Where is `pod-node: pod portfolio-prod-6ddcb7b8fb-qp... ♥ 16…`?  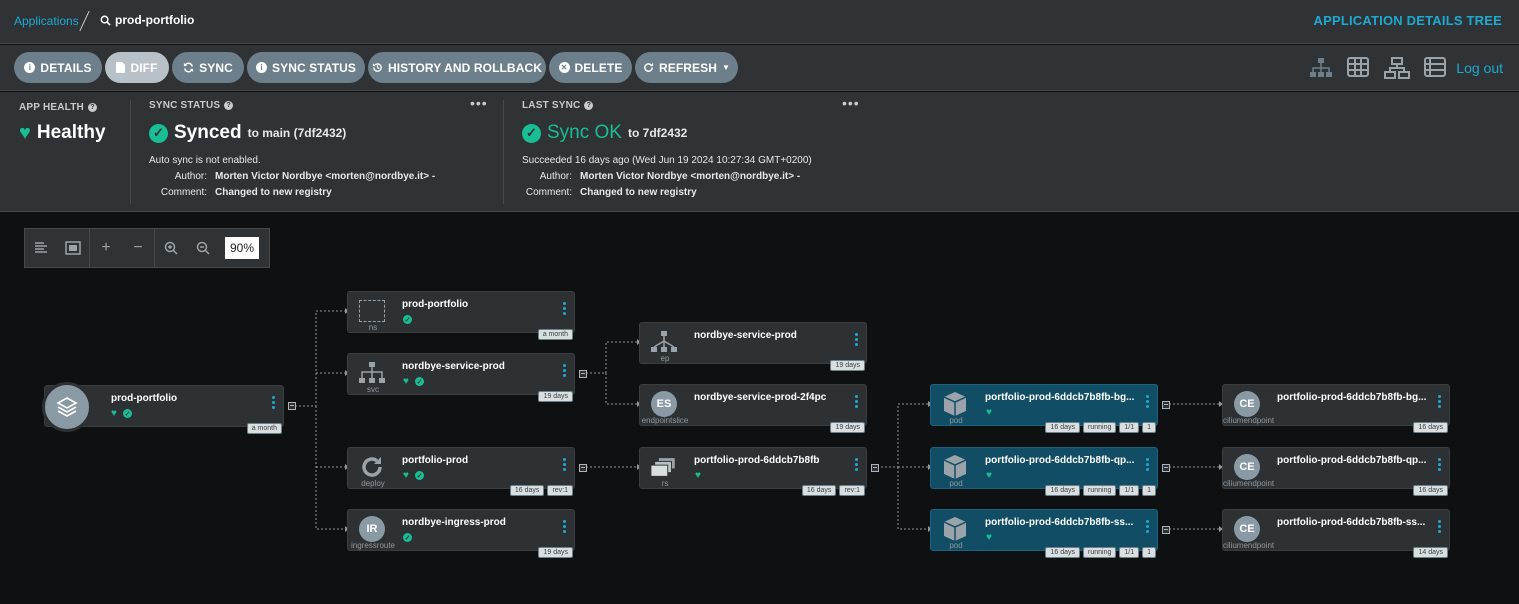
pod-node: pod portfolio-prod-6ddcb7b8fb-qp... ♥ 16… is located at coordinates (1050, 471).